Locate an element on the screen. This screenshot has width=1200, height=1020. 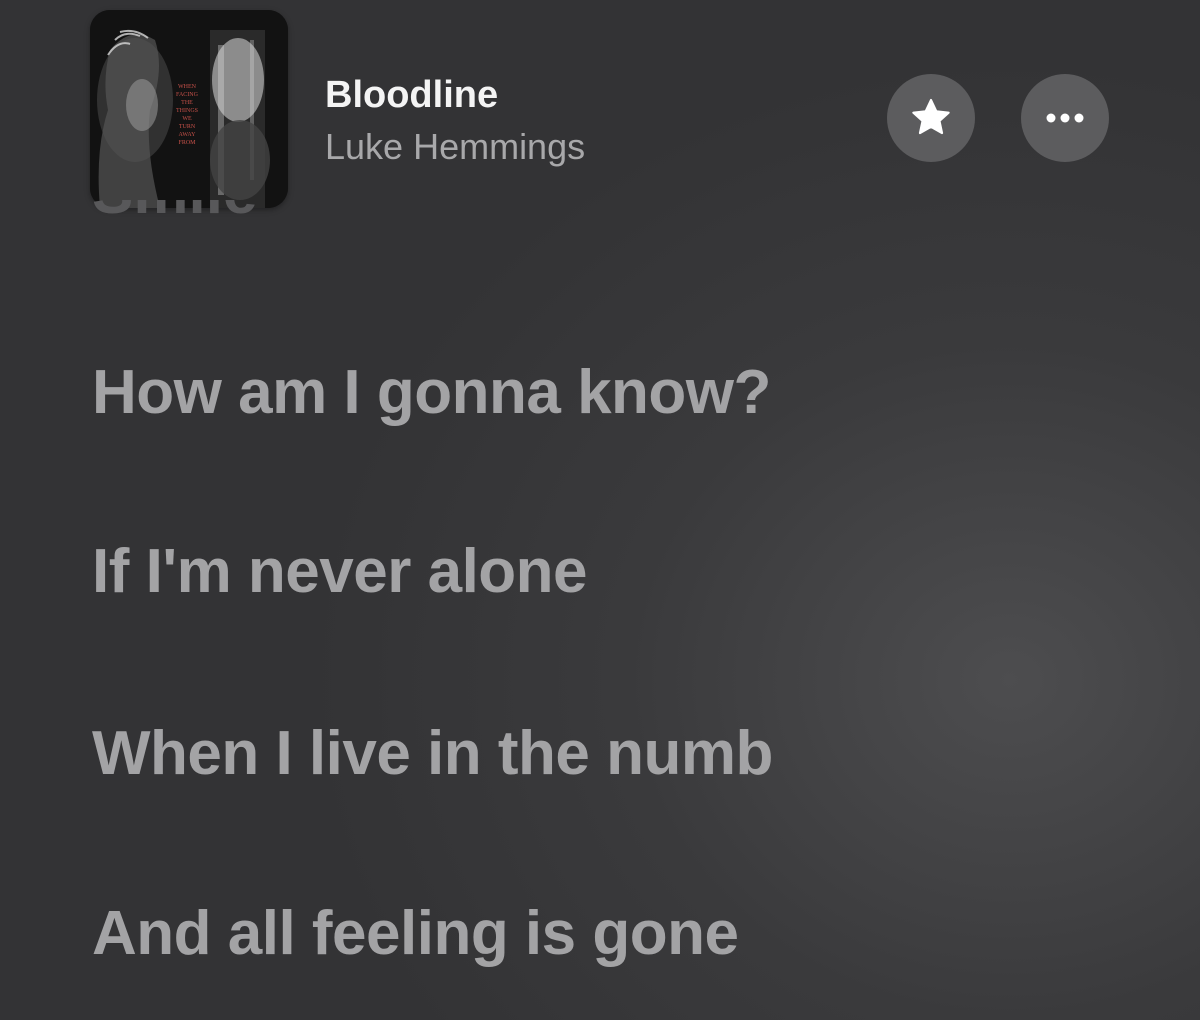
star-icon is located at coordinates (931, 116).